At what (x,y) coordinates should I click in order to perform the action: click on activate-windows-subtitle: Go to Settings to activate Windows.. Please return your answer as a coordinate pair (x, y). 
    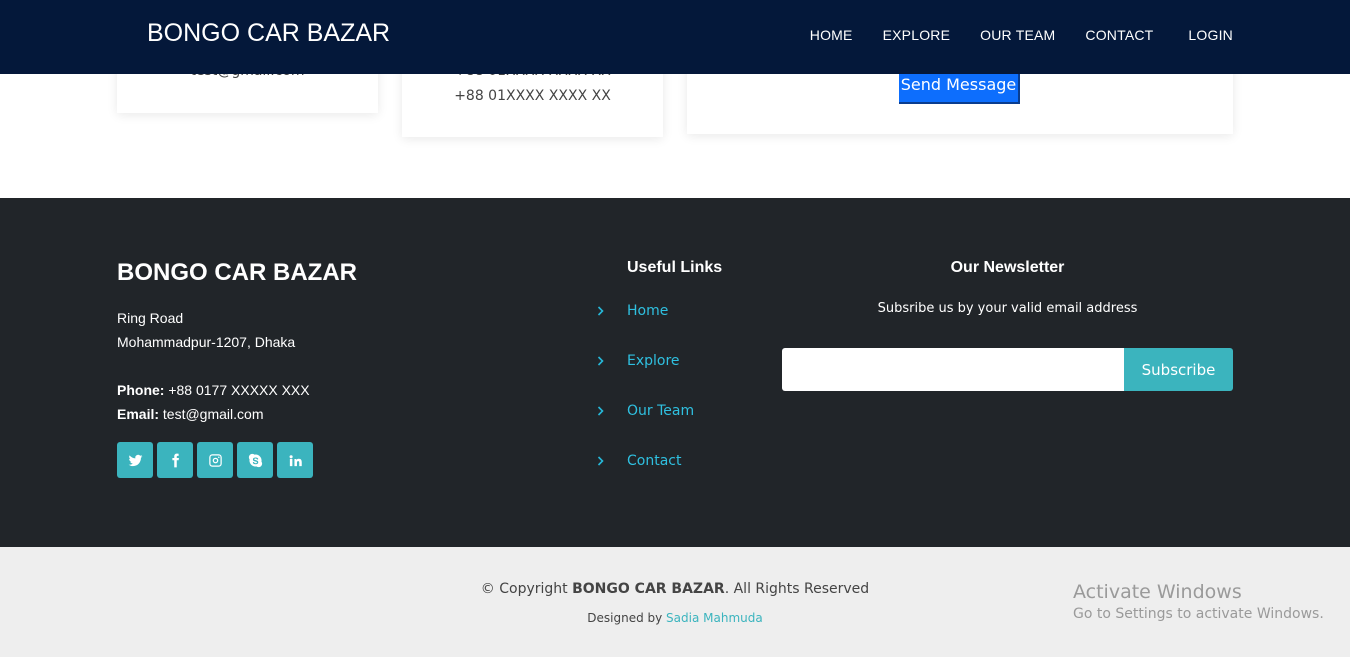
    Looking at the image, I should click on (1198, 614).